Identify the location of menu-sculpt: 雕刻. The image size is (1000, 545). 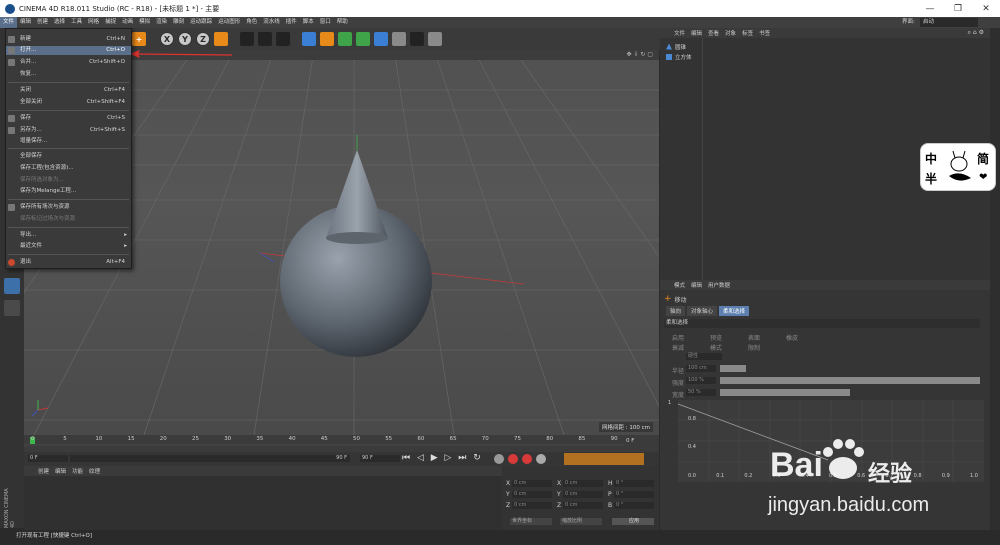
(178, 22).